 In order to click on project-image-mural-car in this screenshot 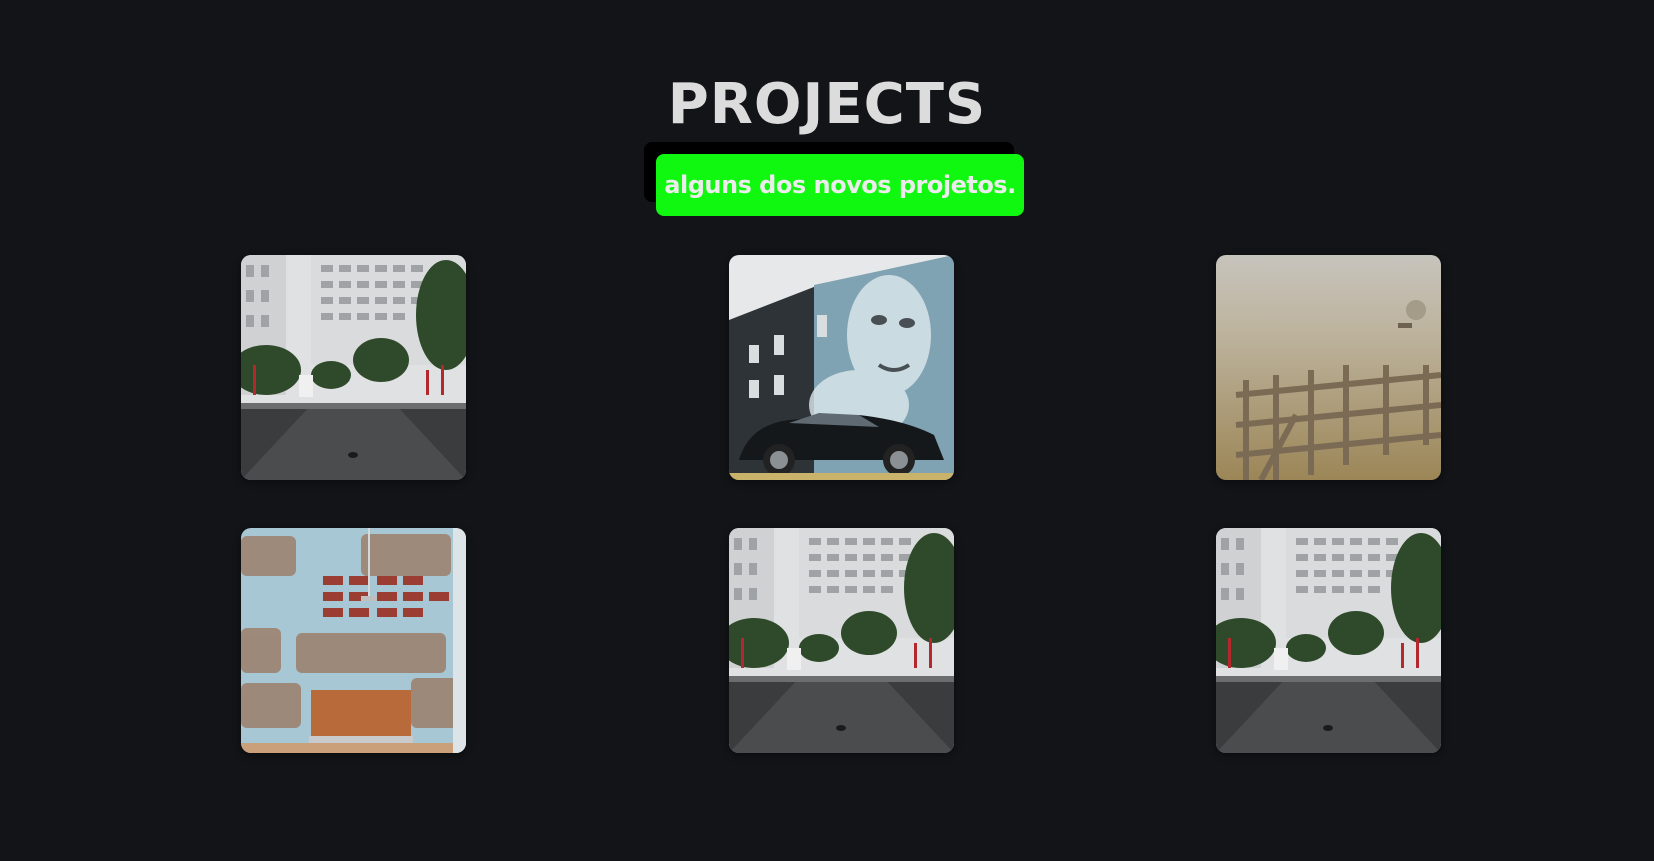, I will do `click(841, 367)`.